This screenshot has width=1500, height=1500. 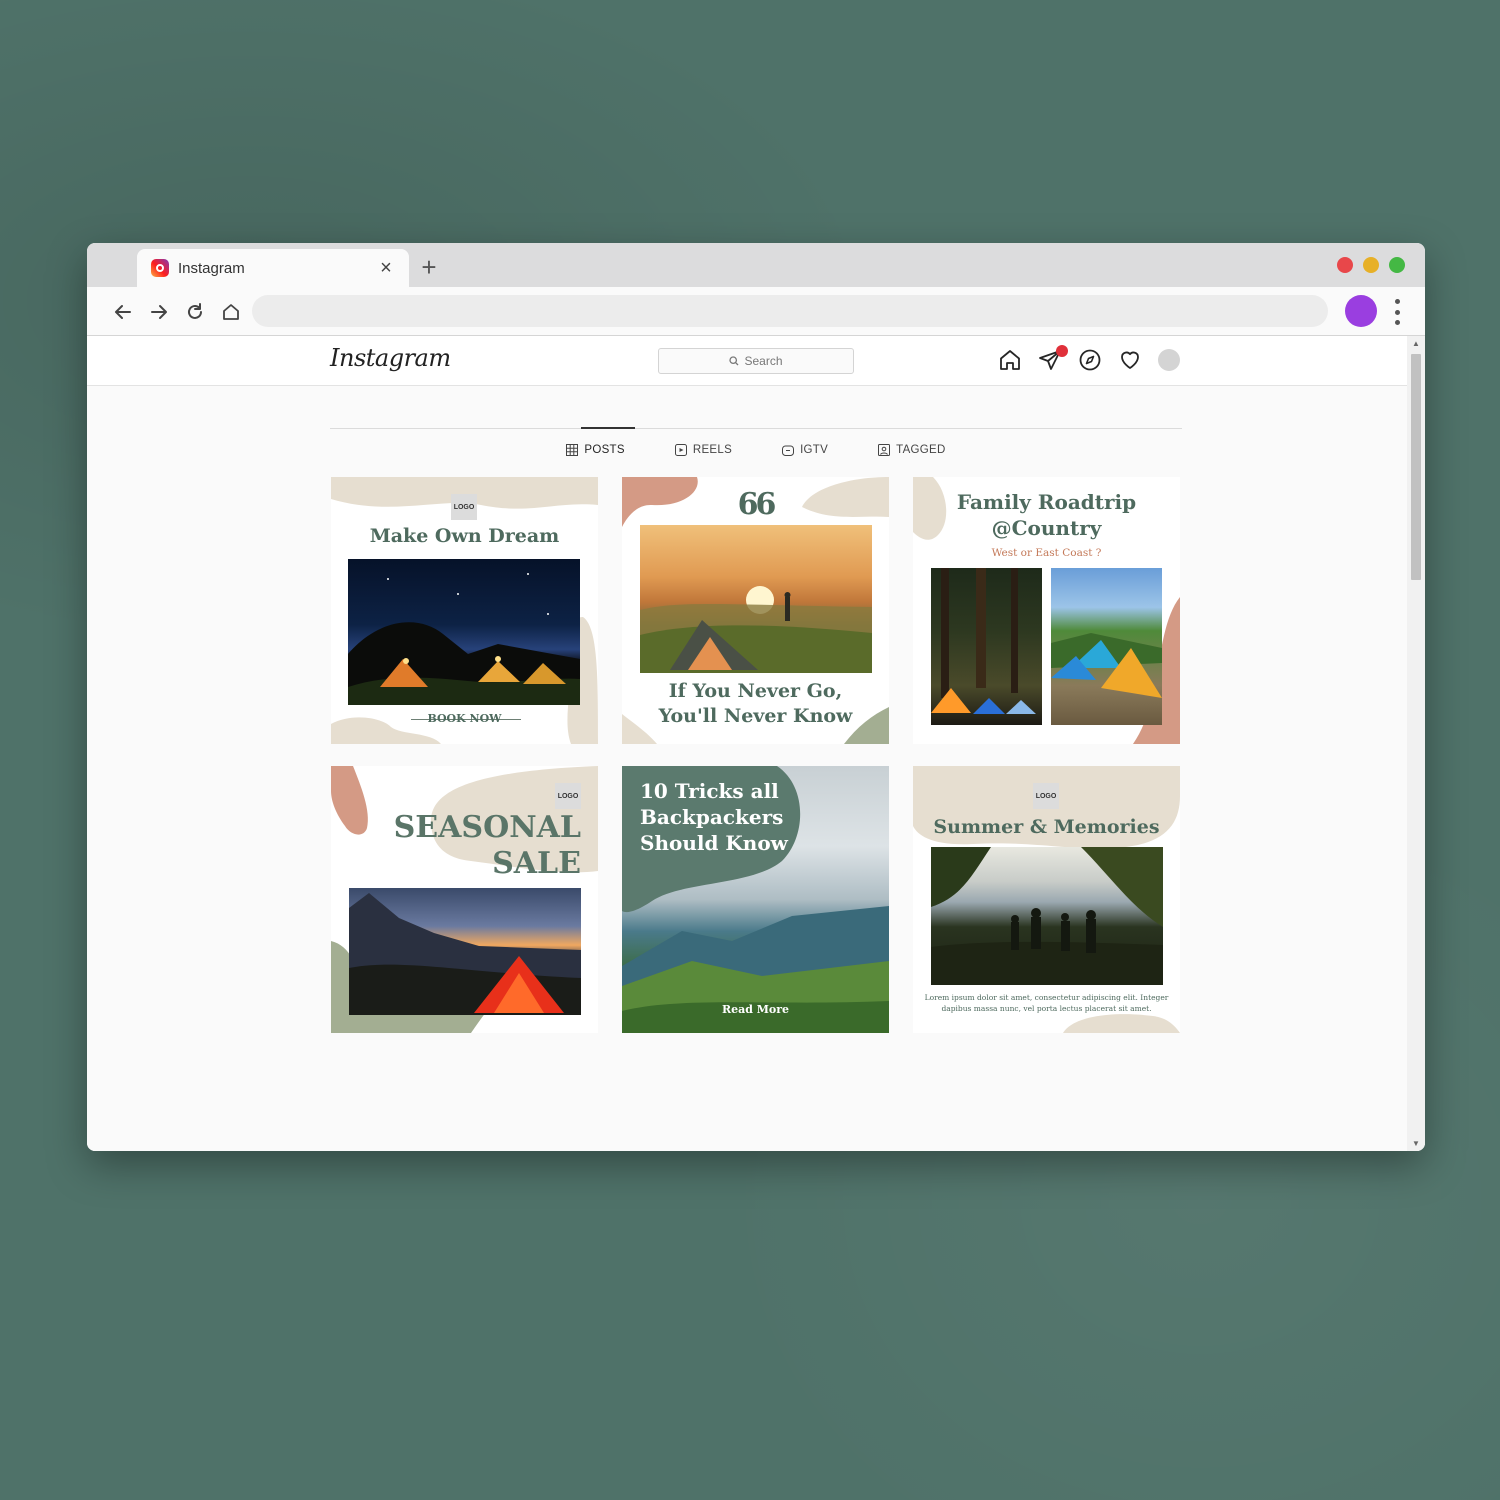 I want to click on read-more-link: Read More, so click(x=755, y=1009).